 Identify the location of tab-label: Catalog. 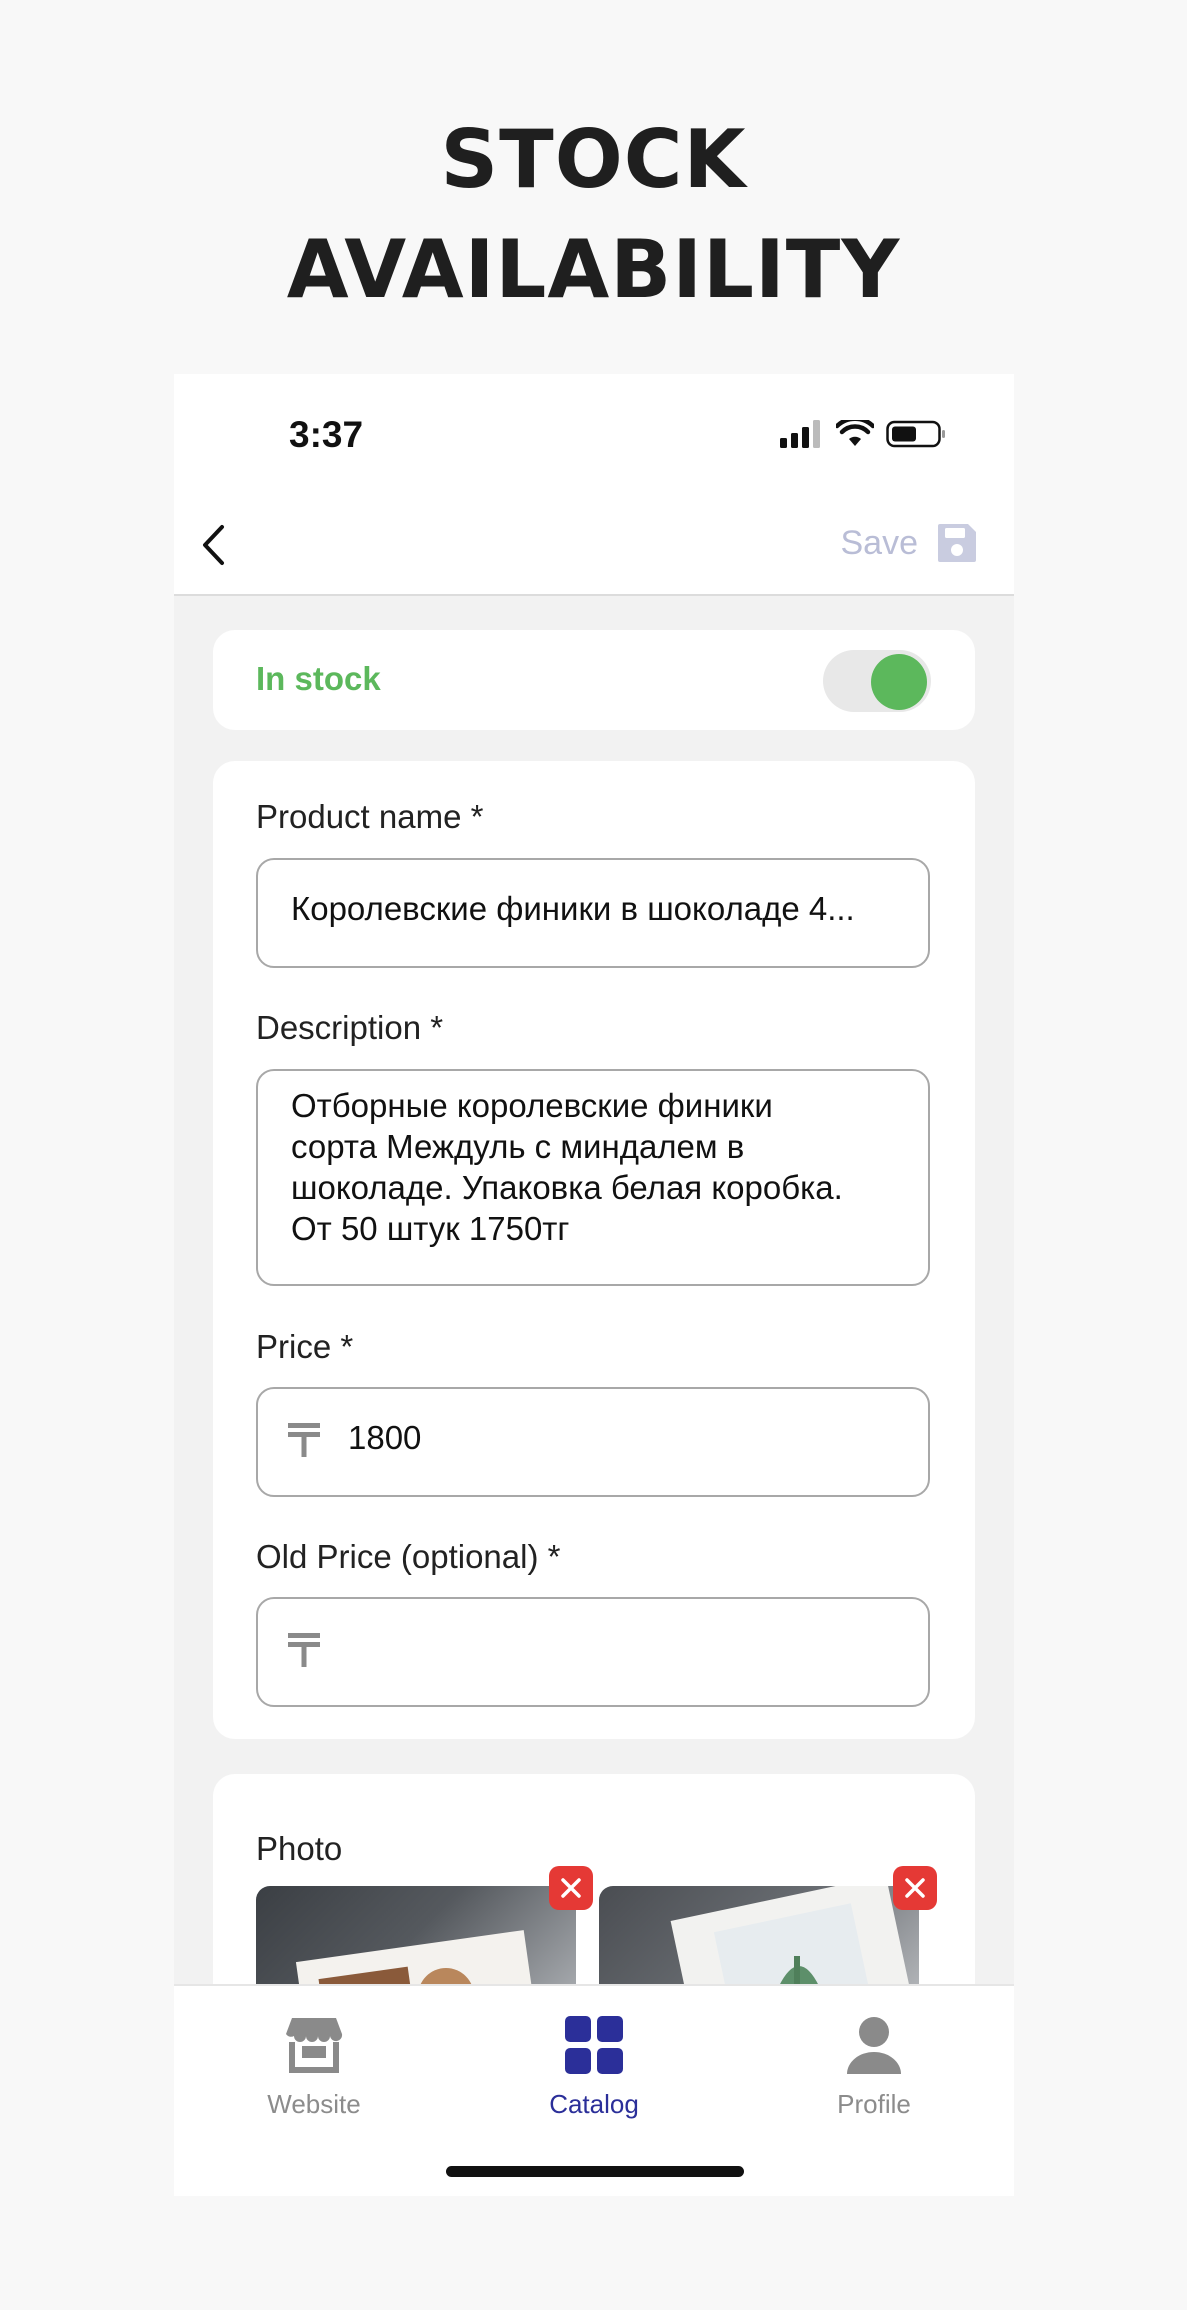
(594, 2104).